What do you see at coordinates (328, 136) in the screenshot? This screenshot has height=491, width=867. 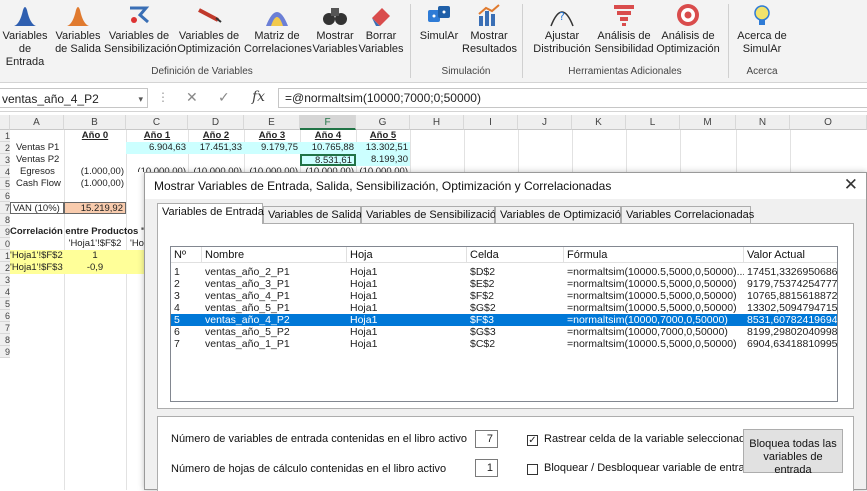 I see `cell-year-header: Año 4` at bounding box center [328, 136].